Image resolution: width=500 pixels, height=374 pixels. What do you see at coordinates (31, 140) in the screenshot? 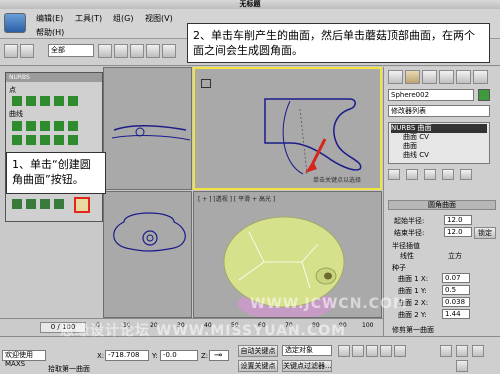
I see `create-mirror-curve-icon` at bounding box center [31, 140].